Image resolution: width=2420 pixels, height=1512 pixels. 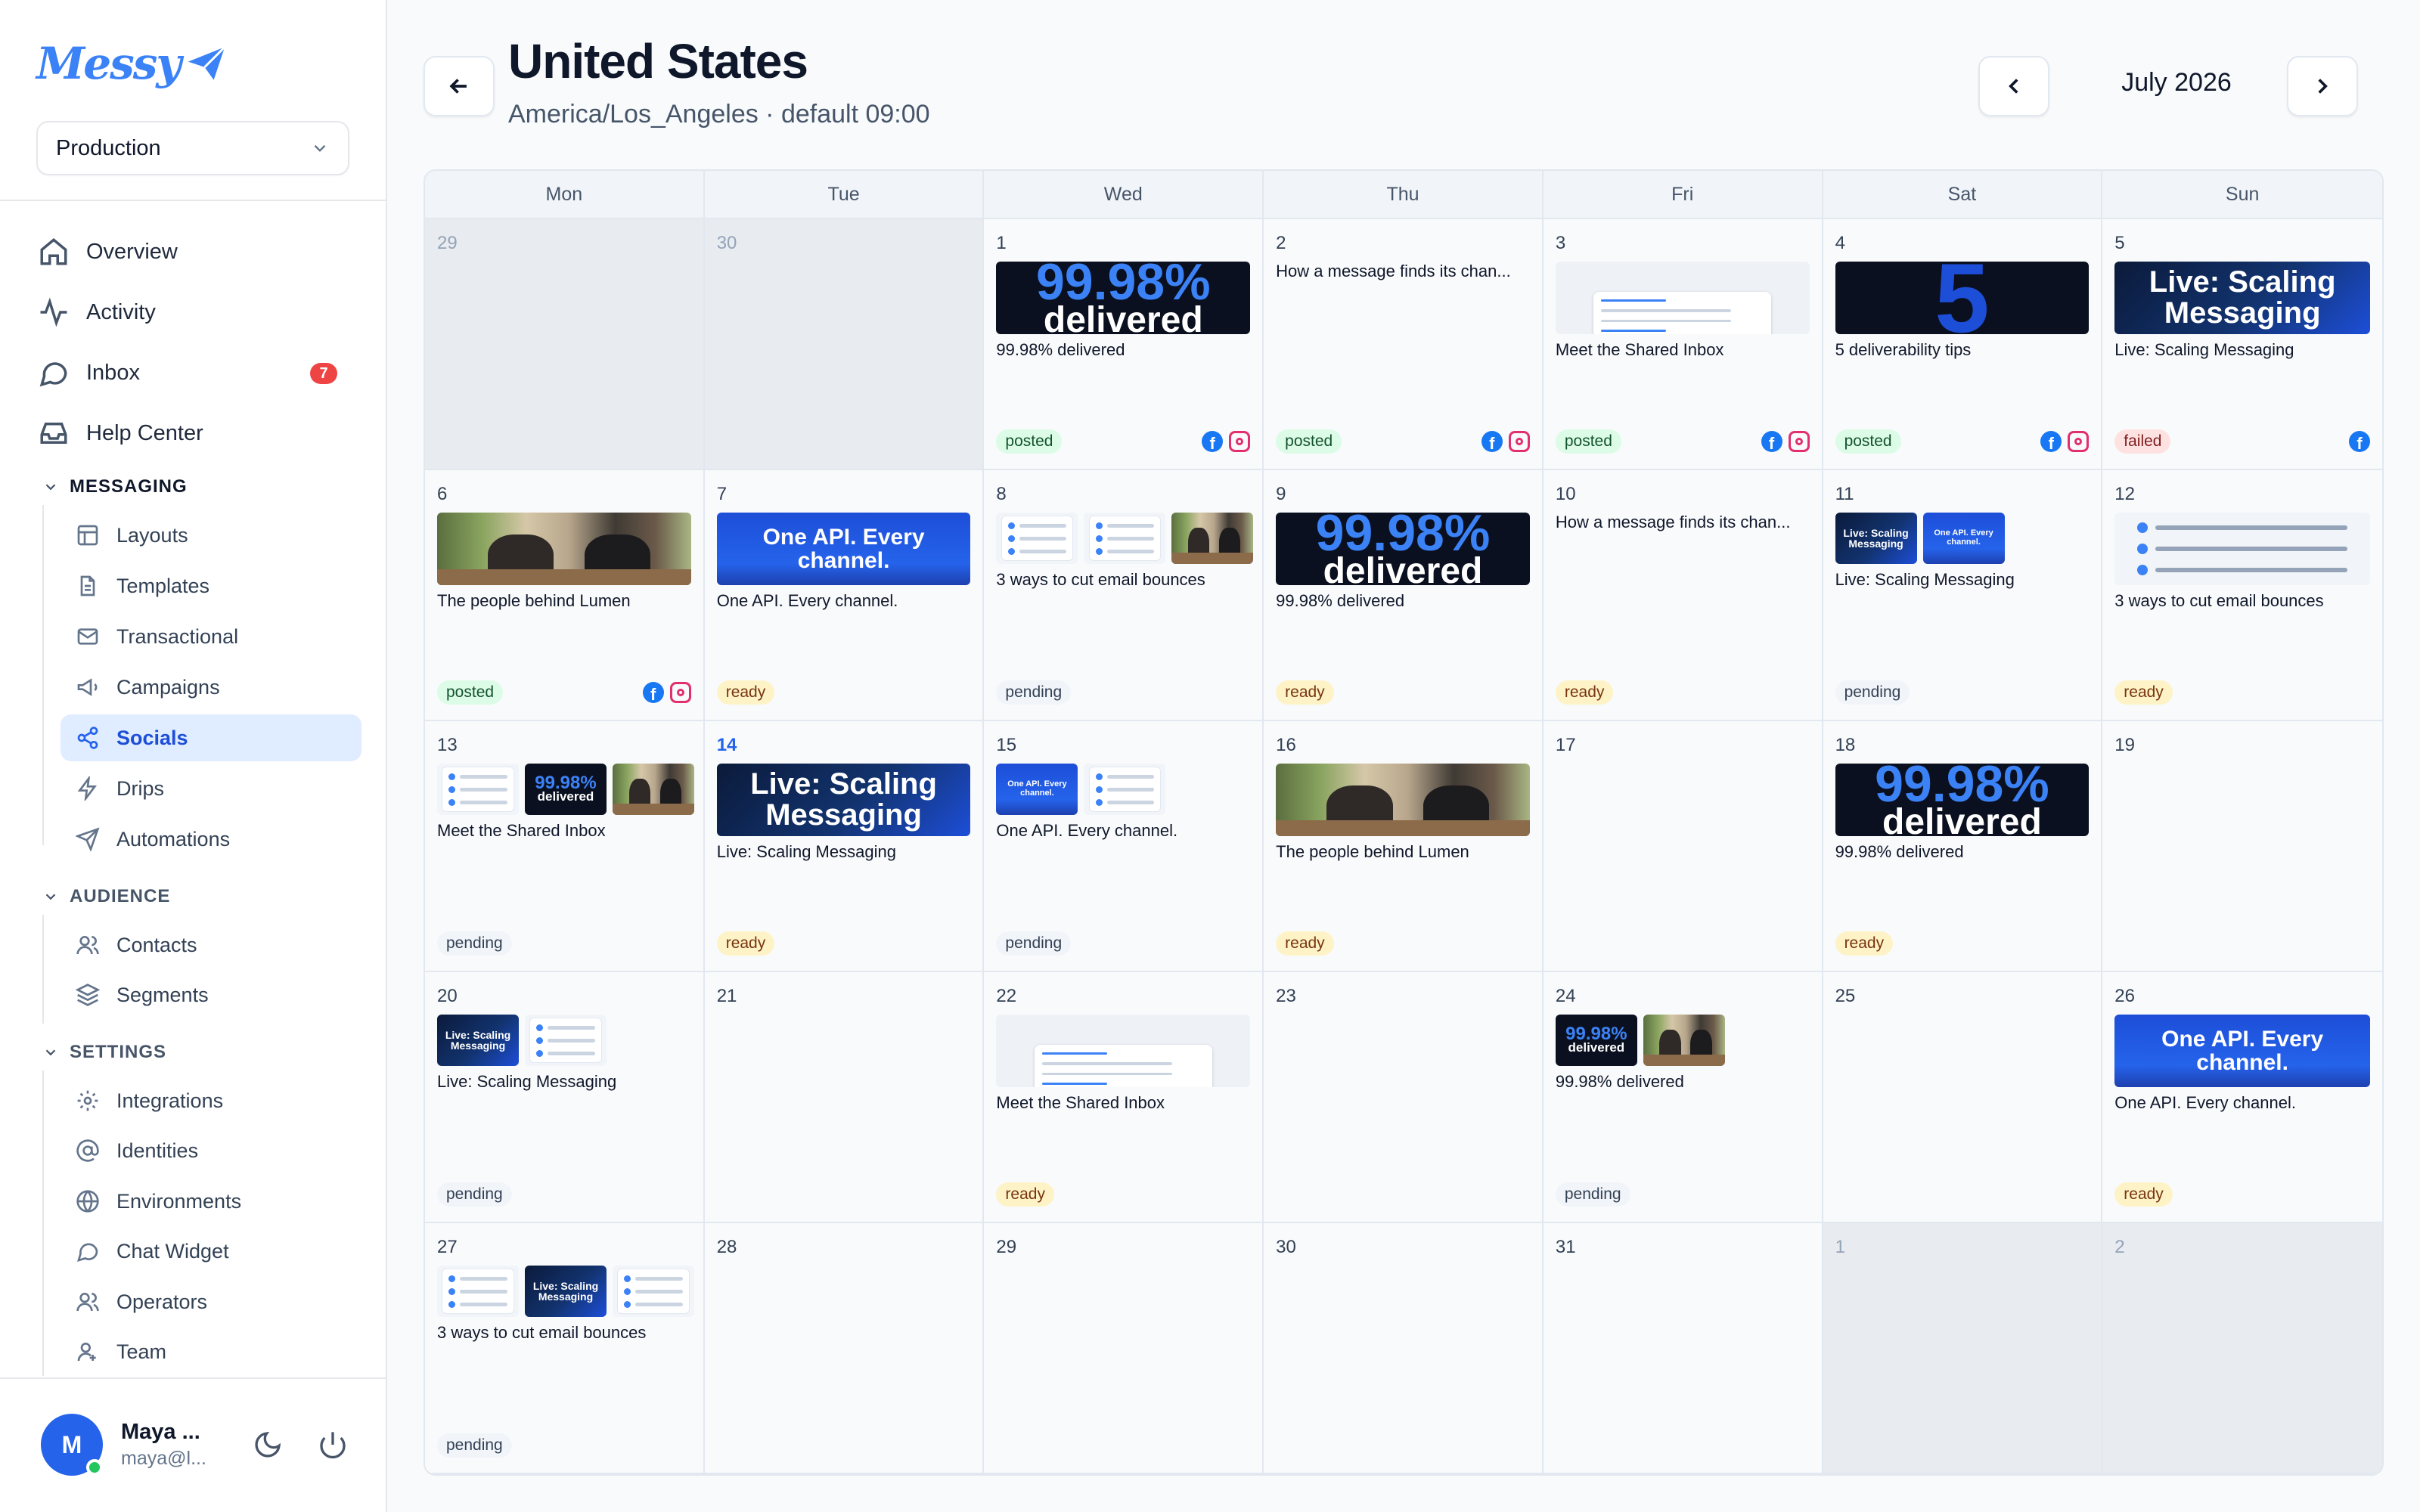 I want to click on calendar-day-cell: 16 The people behind Lumen ready, so click(x=1404, y=847).